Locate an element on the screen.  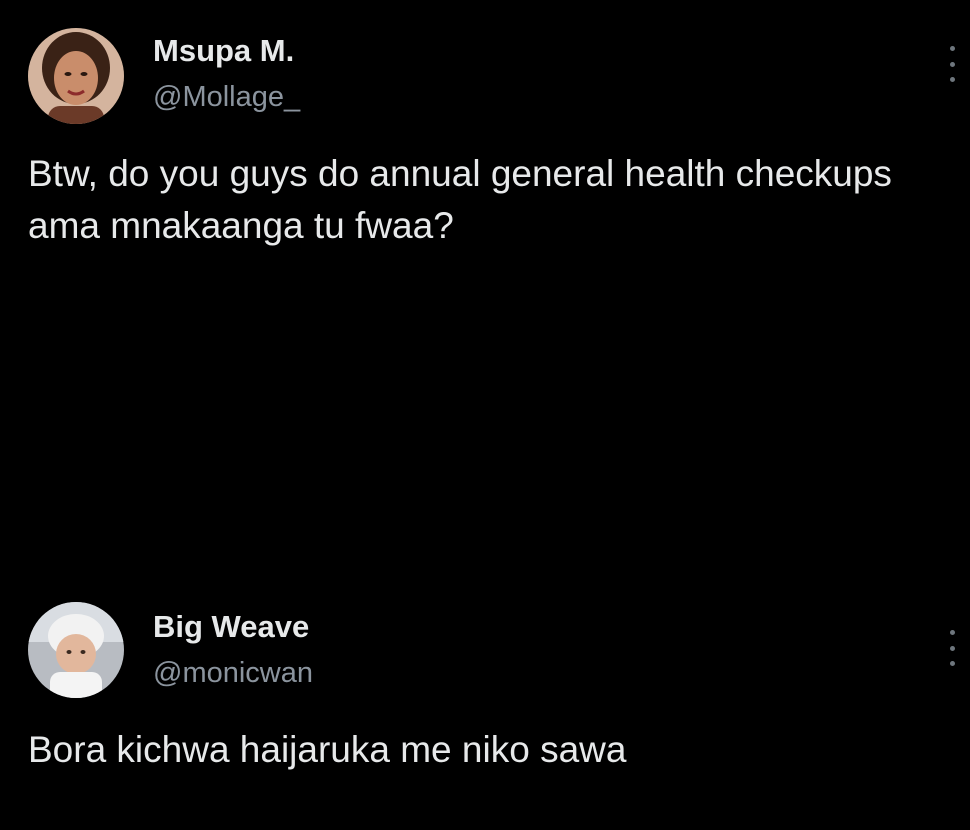
profile-photo-baby-icon is located at coordinates (76, 650).